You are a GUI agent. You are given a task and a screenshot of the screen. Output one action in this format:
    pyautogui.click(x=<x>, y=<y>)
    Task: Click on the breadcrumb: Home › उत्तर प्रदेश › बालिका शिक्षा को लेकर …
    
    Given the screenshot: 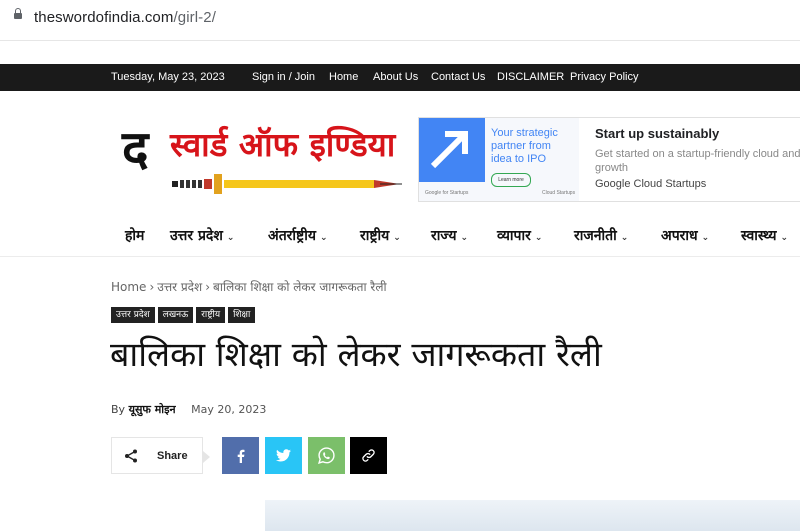 What is the action you would take?
    pyautogui.click(x=249, y=286)
    